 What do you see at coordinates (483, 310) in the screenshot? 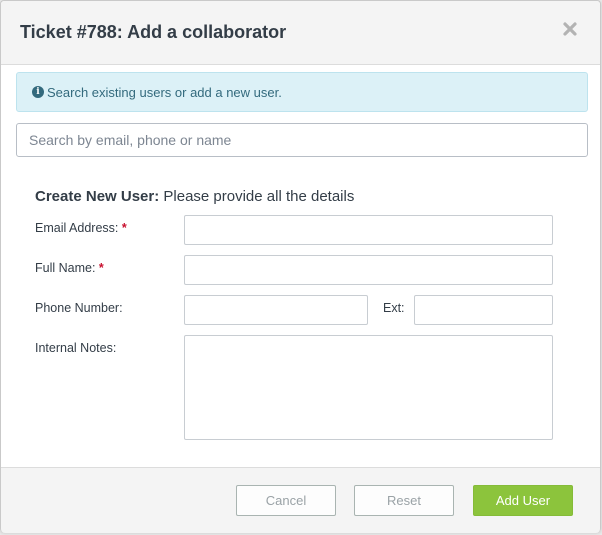
I see `ext-field` at bounding box center [483, 310].